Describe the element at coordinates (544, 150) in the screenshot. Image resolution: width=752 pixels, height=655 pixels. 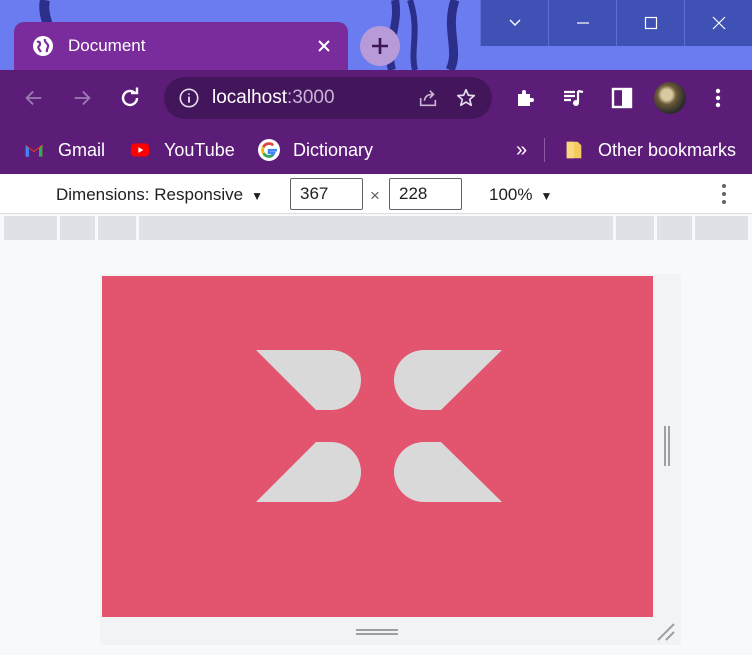
I see `bookmarks-divider` at that location.